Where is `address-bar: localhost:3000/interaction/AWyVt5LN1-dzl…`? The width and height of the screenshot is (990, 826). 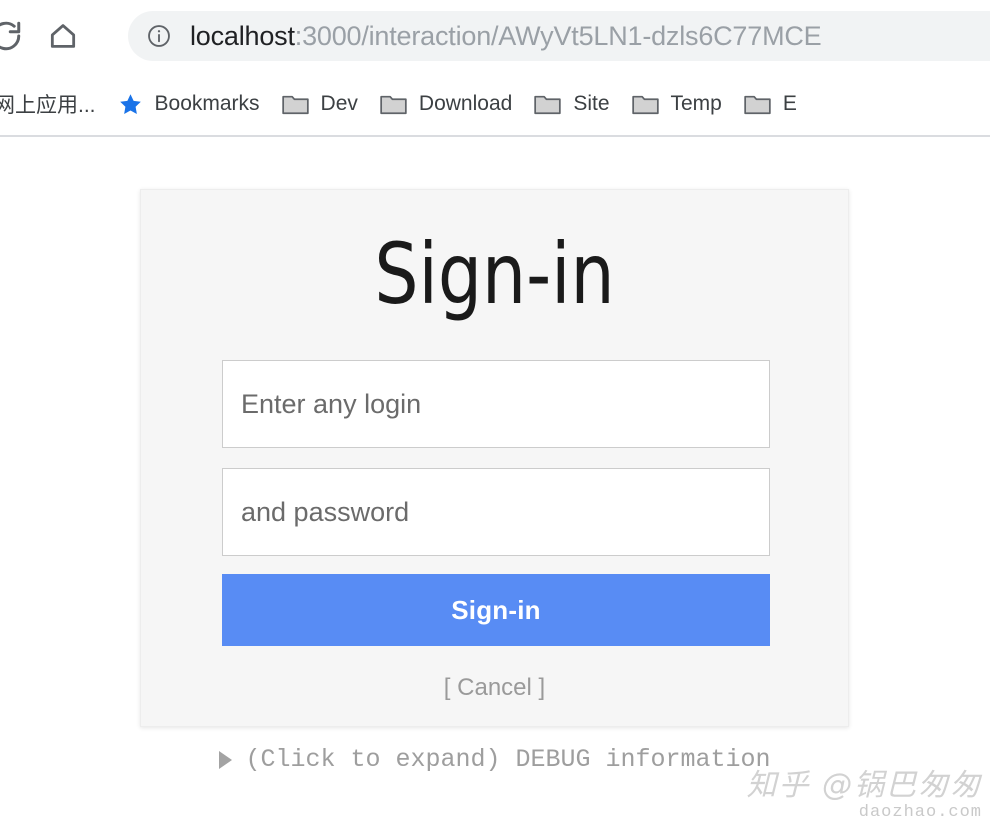 address-bar: localhost:3000/interaction/AWyVt5LN1-dzl… is located at coordinates (559, 36).